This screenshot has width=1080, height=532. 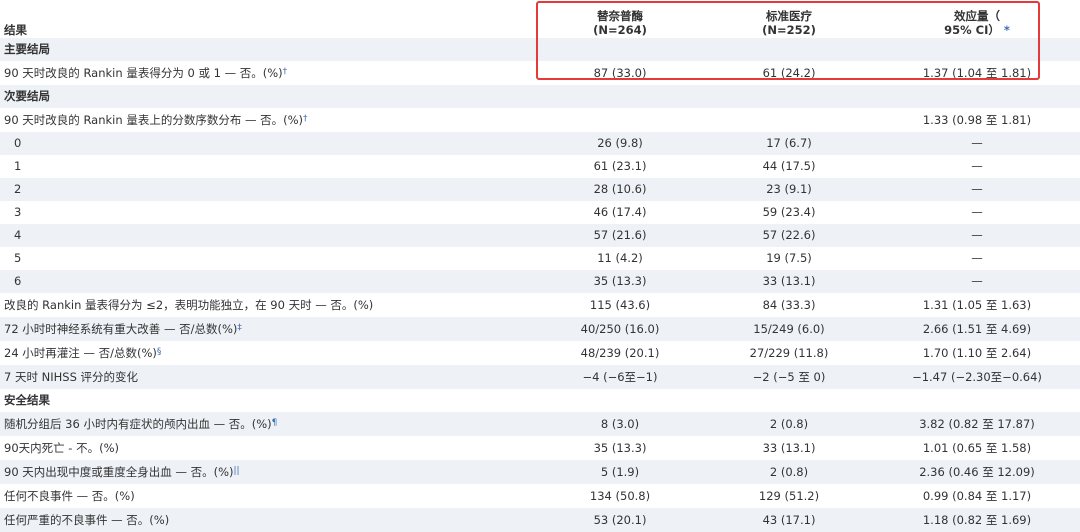 I want to click on standard-care-value: 57 (22.6), so click(x=789, y=235).